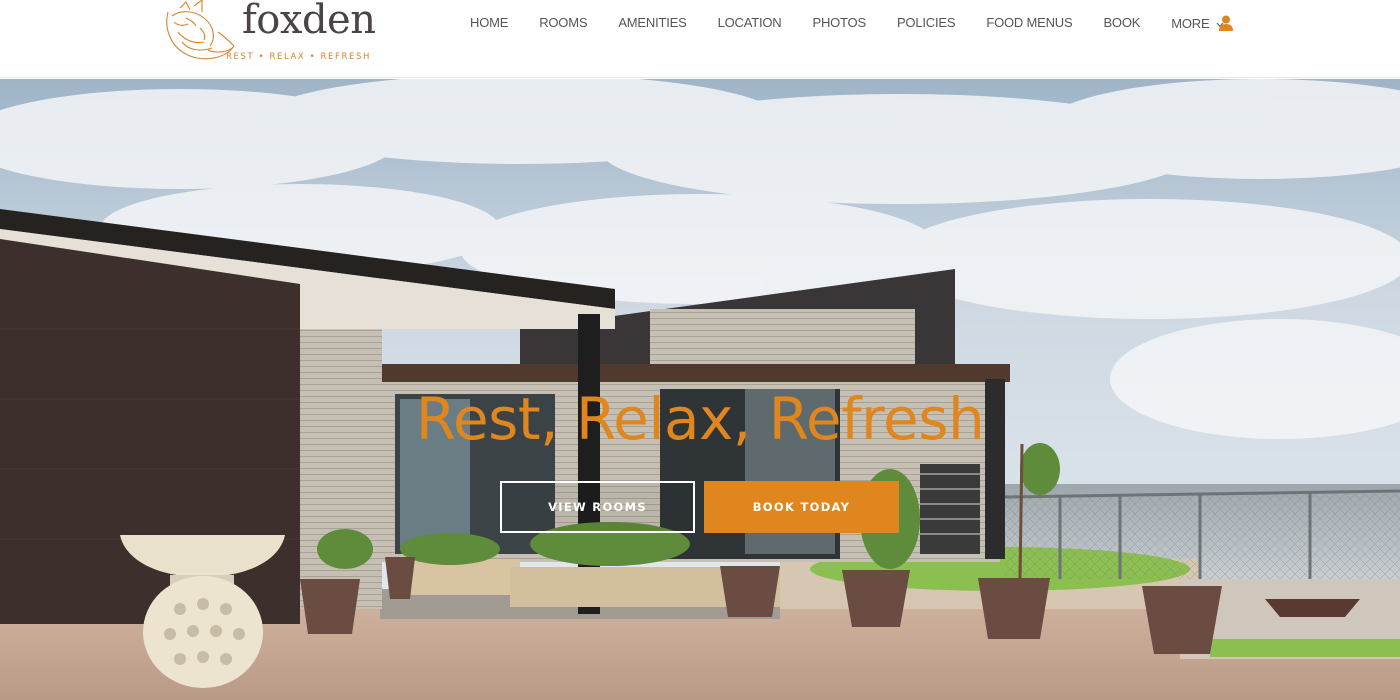  Describe the element at coordinates (489, 24) in the screenshot. I see `nav-home: HOME` at that location.